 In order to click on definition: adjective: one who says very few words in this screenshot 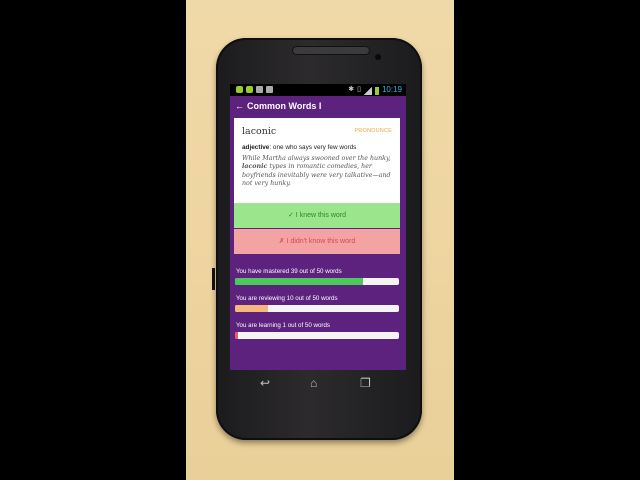, I will do `click(318, 147)`.